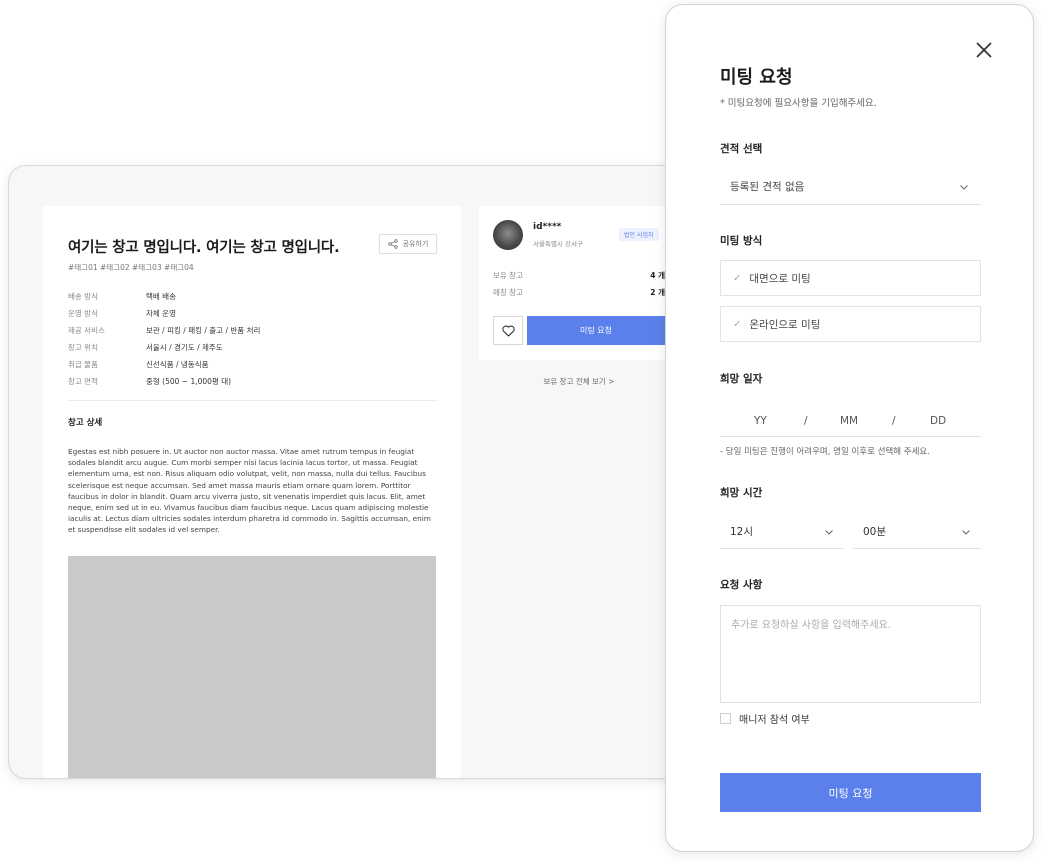  What do you see at coordinates (798, 103) in the screenshot?
I see `modal-subtitle: * 미팅요청에 필요사항을 기입해주세요.` at bounding box center [798, 103].